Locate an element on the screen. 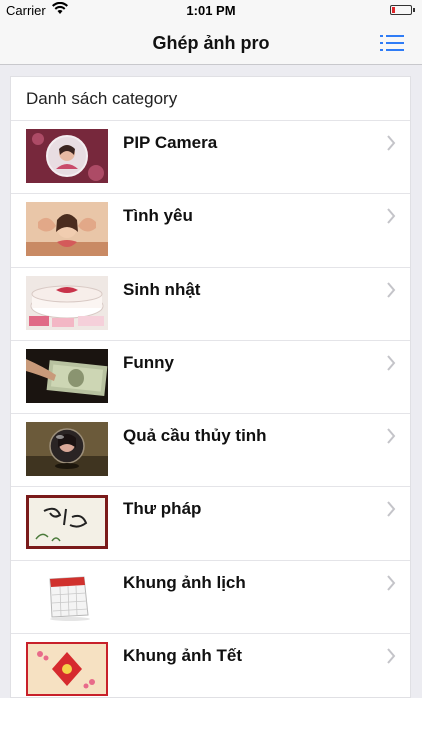  list-menu-icon is located at coordinates (392, 43).